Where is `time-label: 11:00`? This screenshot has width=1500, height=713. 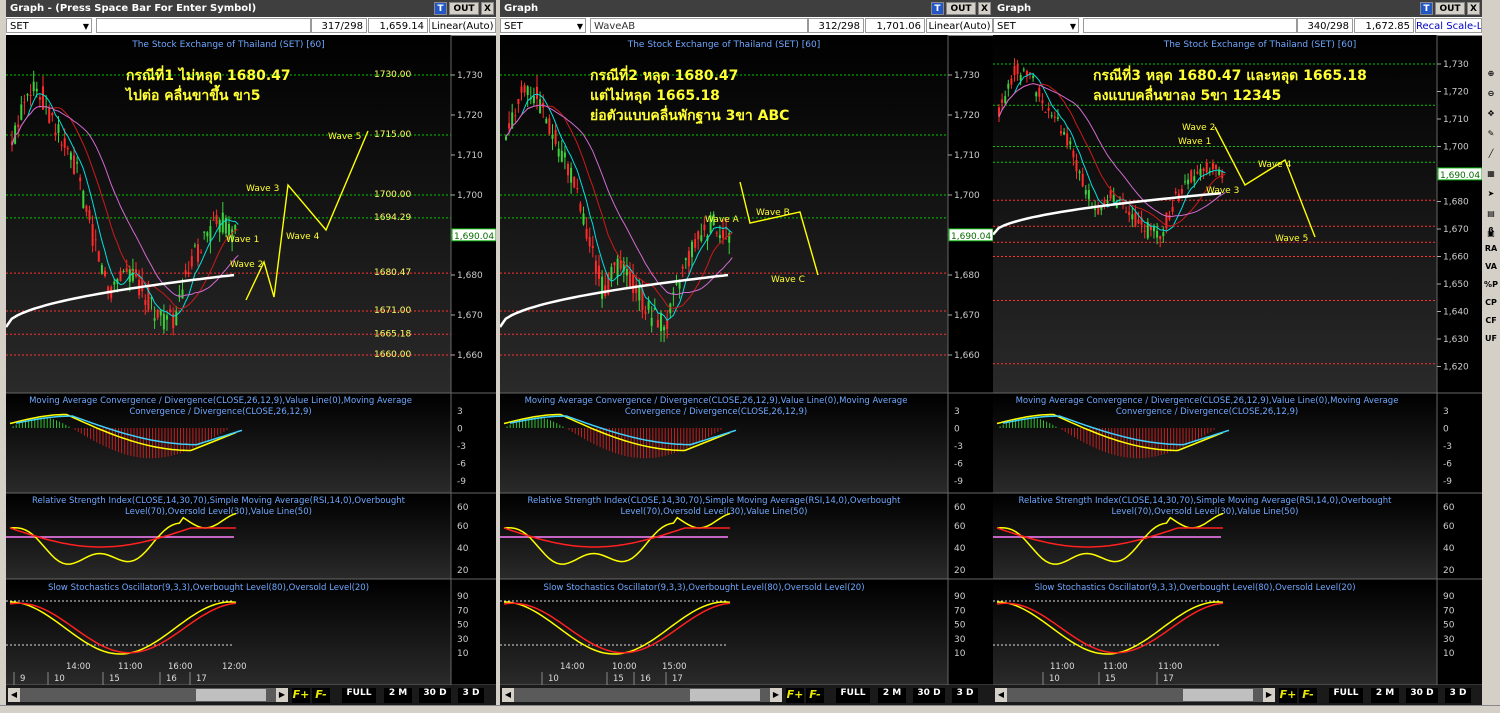 time-label: 11:00 is located at coordinates (1115, 667).